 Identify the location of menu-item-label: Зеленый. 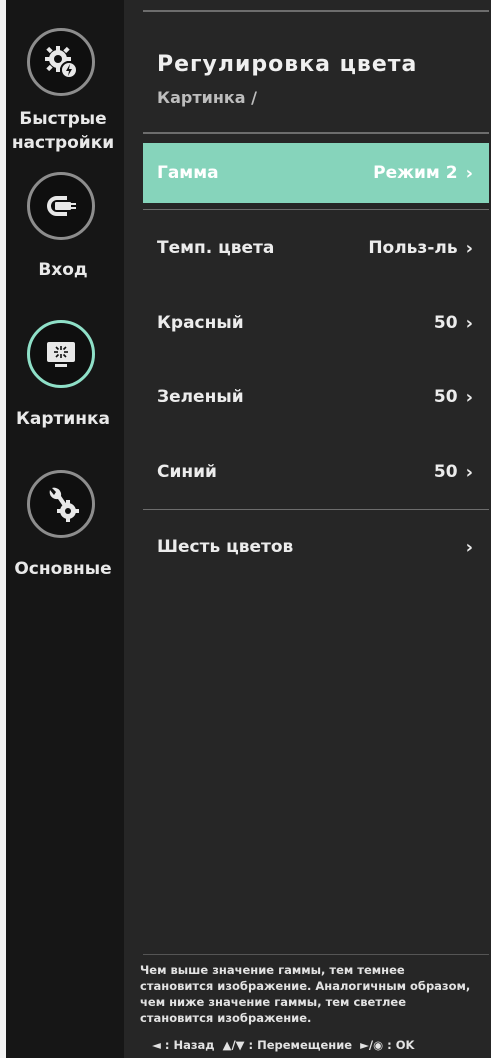
(200, 397).